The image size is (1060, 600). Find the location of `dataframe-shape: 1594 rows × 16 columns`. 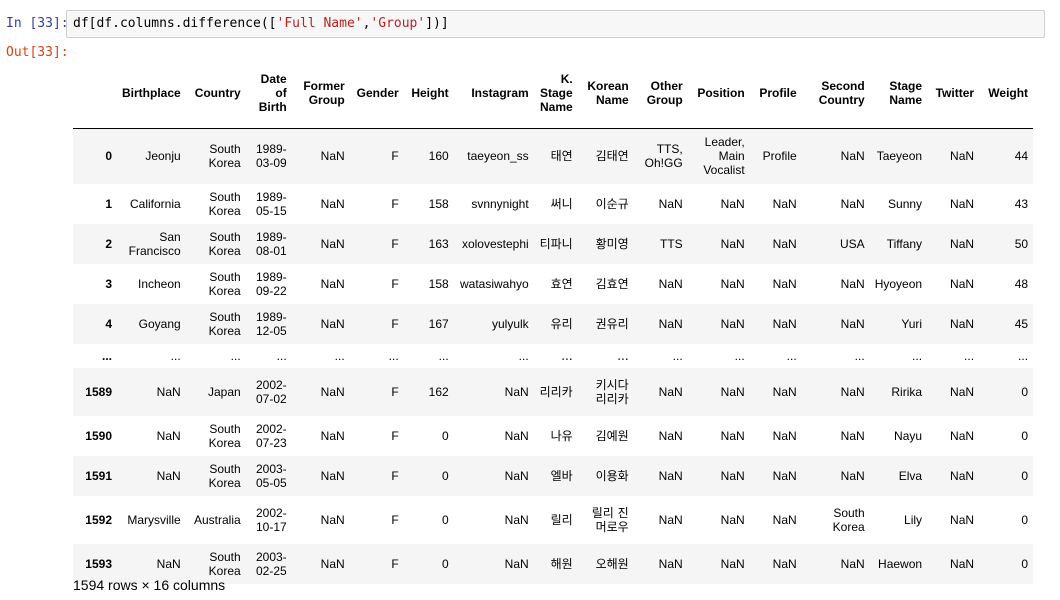

dataframe-shape: 1594 rows × 16 columns is located at coordinates (149, 585).